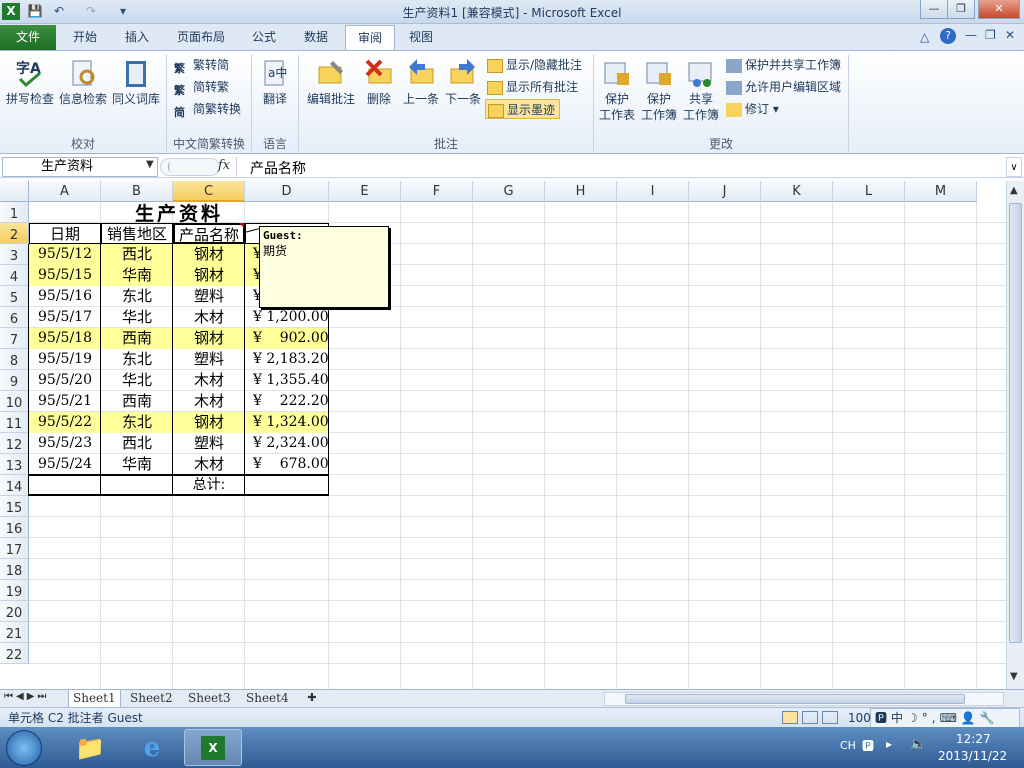 This screenshot has width=1024, height=768. Describe the element at coordinates (14, 464) in the screenshot. I see `row-header-13: 13` at that location.